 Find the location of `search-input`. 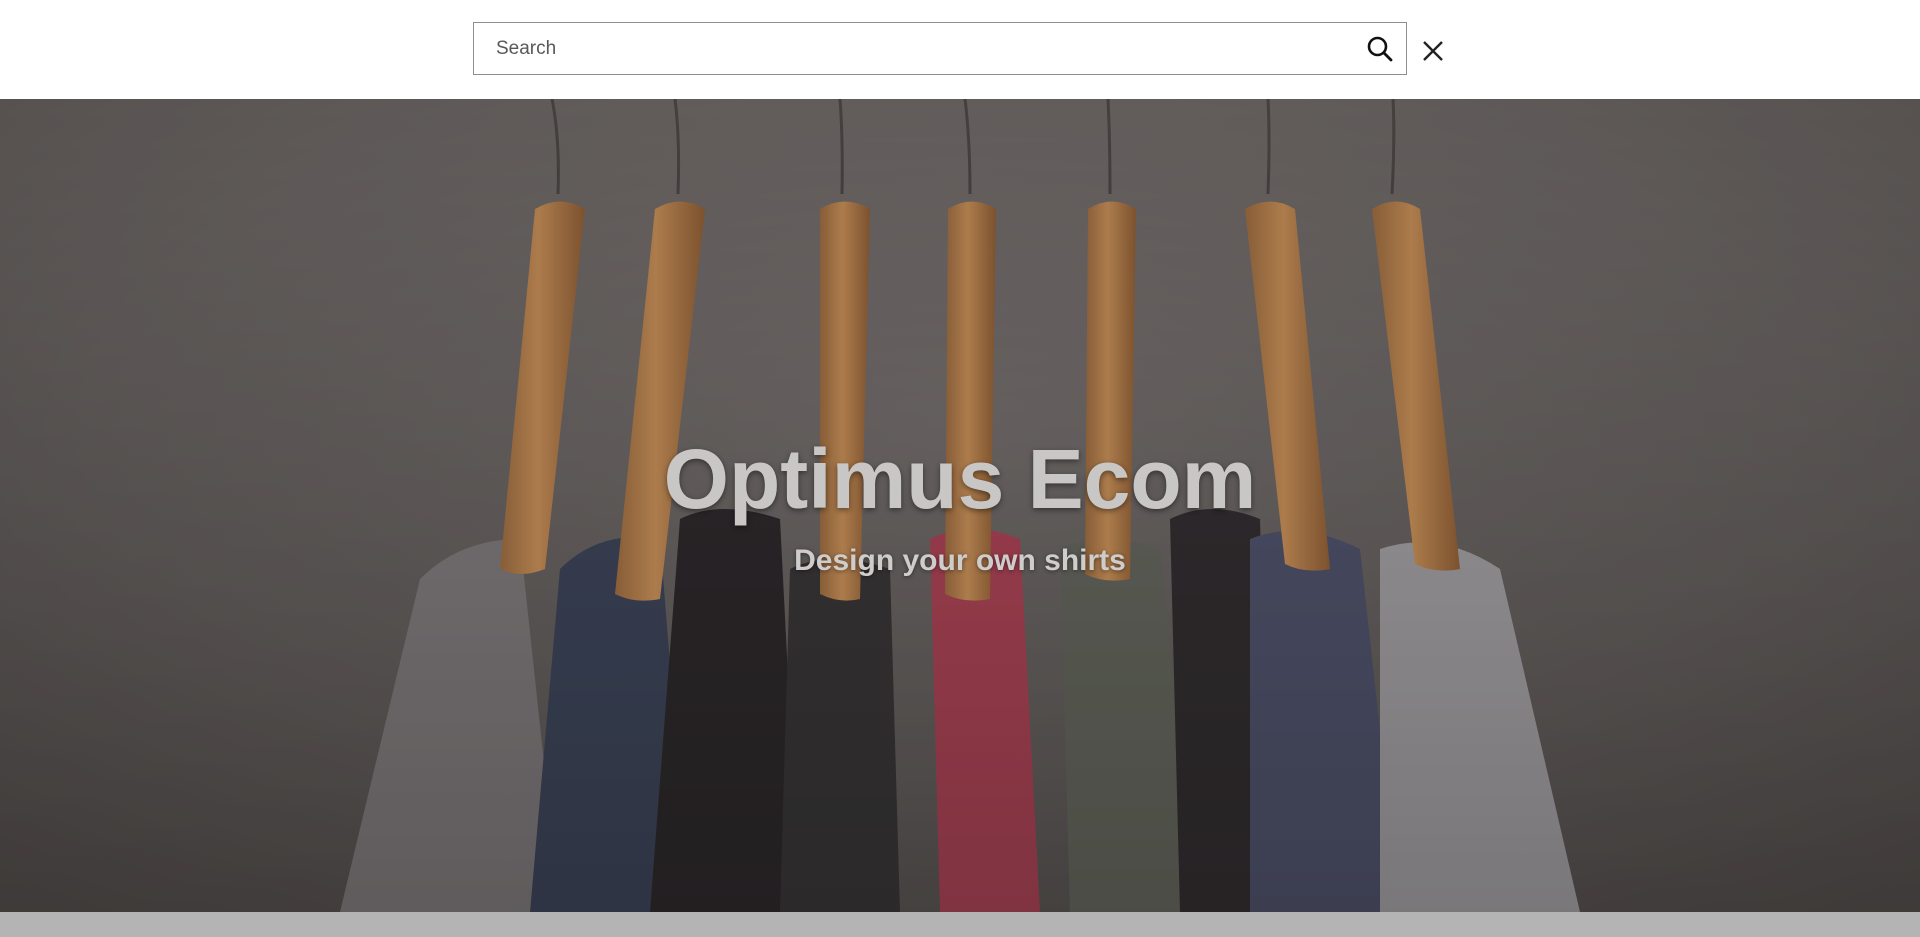

search-input is located at coordinates (904, 48).